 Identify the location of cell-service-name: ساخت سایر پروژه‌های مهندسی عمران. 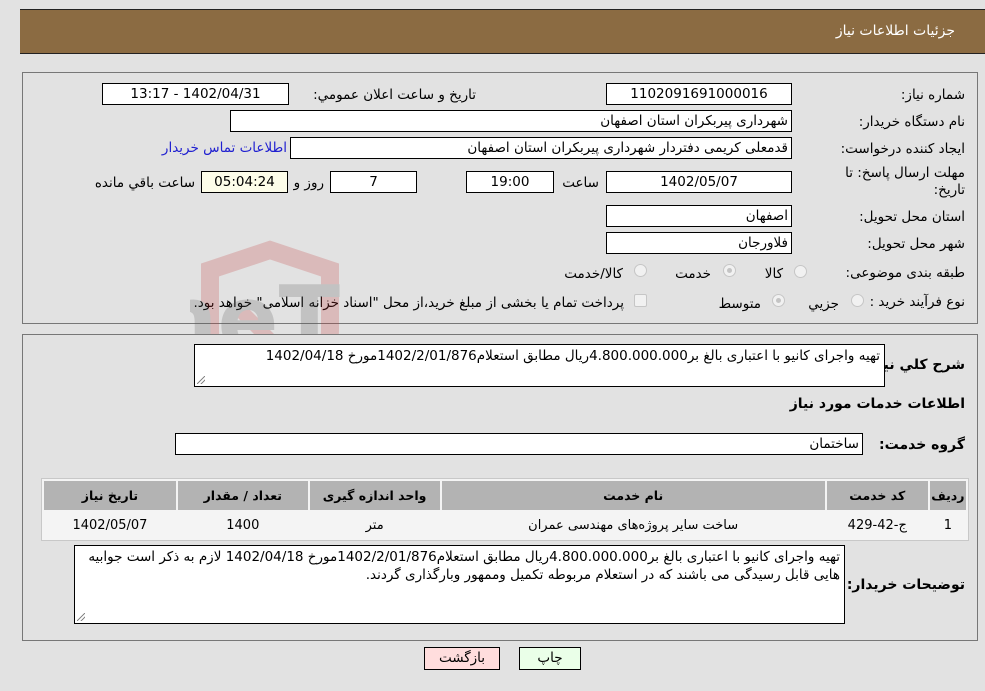
(633, 525).